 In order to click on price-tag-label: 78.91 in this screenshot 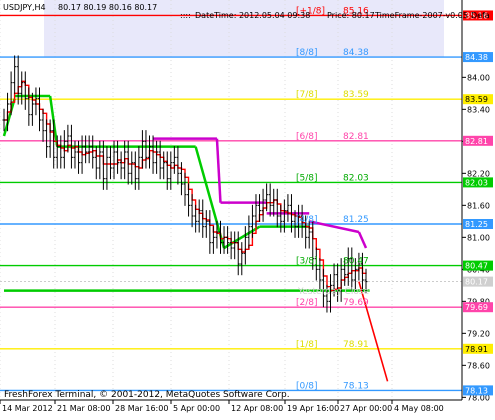, I will do `click(476, 349)`.